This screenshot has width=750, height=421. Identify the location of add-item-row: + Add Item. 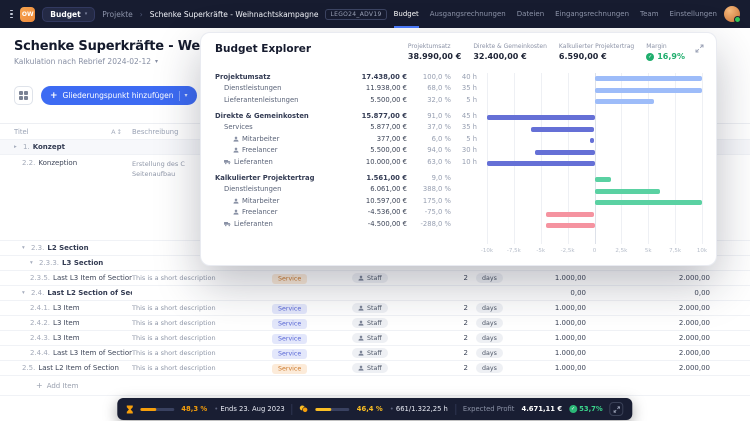
(375, 386).